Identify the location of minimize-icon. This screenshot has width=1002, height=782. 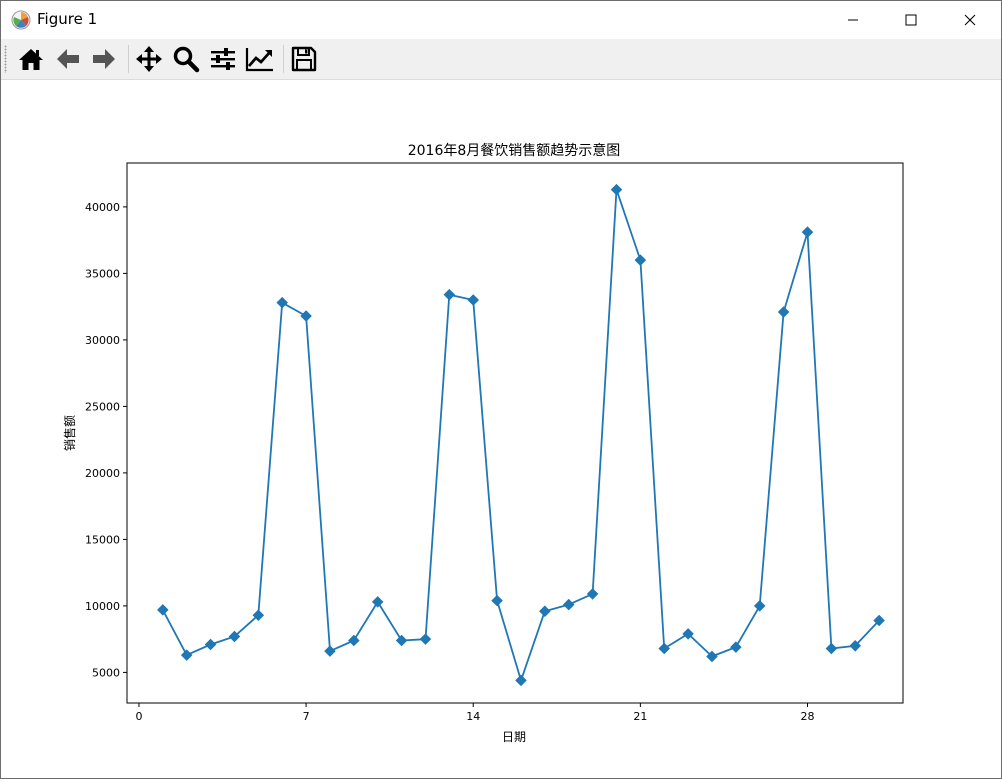
(853, 20).